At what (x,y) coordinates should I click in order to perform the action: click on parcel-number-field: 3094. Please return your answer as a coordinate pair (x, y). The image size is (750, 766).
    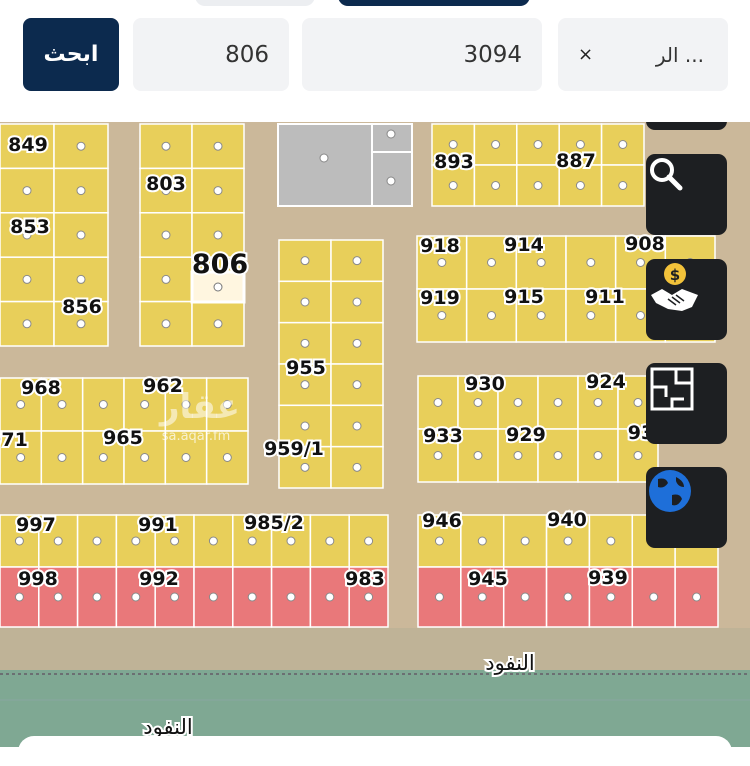
    Looking at the image, I should click on (422, 54).